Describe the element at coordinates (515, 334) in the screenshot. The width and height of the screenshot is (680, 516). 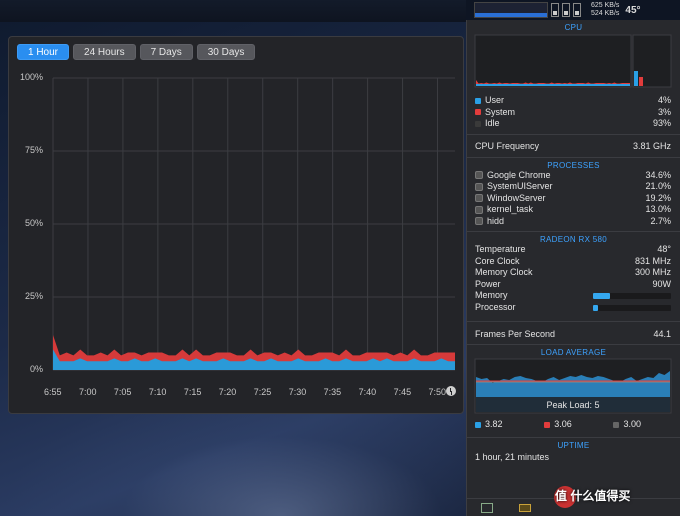
I see `fps-label: Frames Per Second` at that location.